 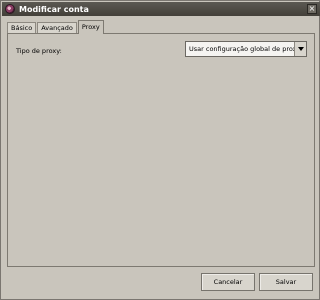 I want to click on title-bar: Modificar conta ×, so click(x=161, y=9).